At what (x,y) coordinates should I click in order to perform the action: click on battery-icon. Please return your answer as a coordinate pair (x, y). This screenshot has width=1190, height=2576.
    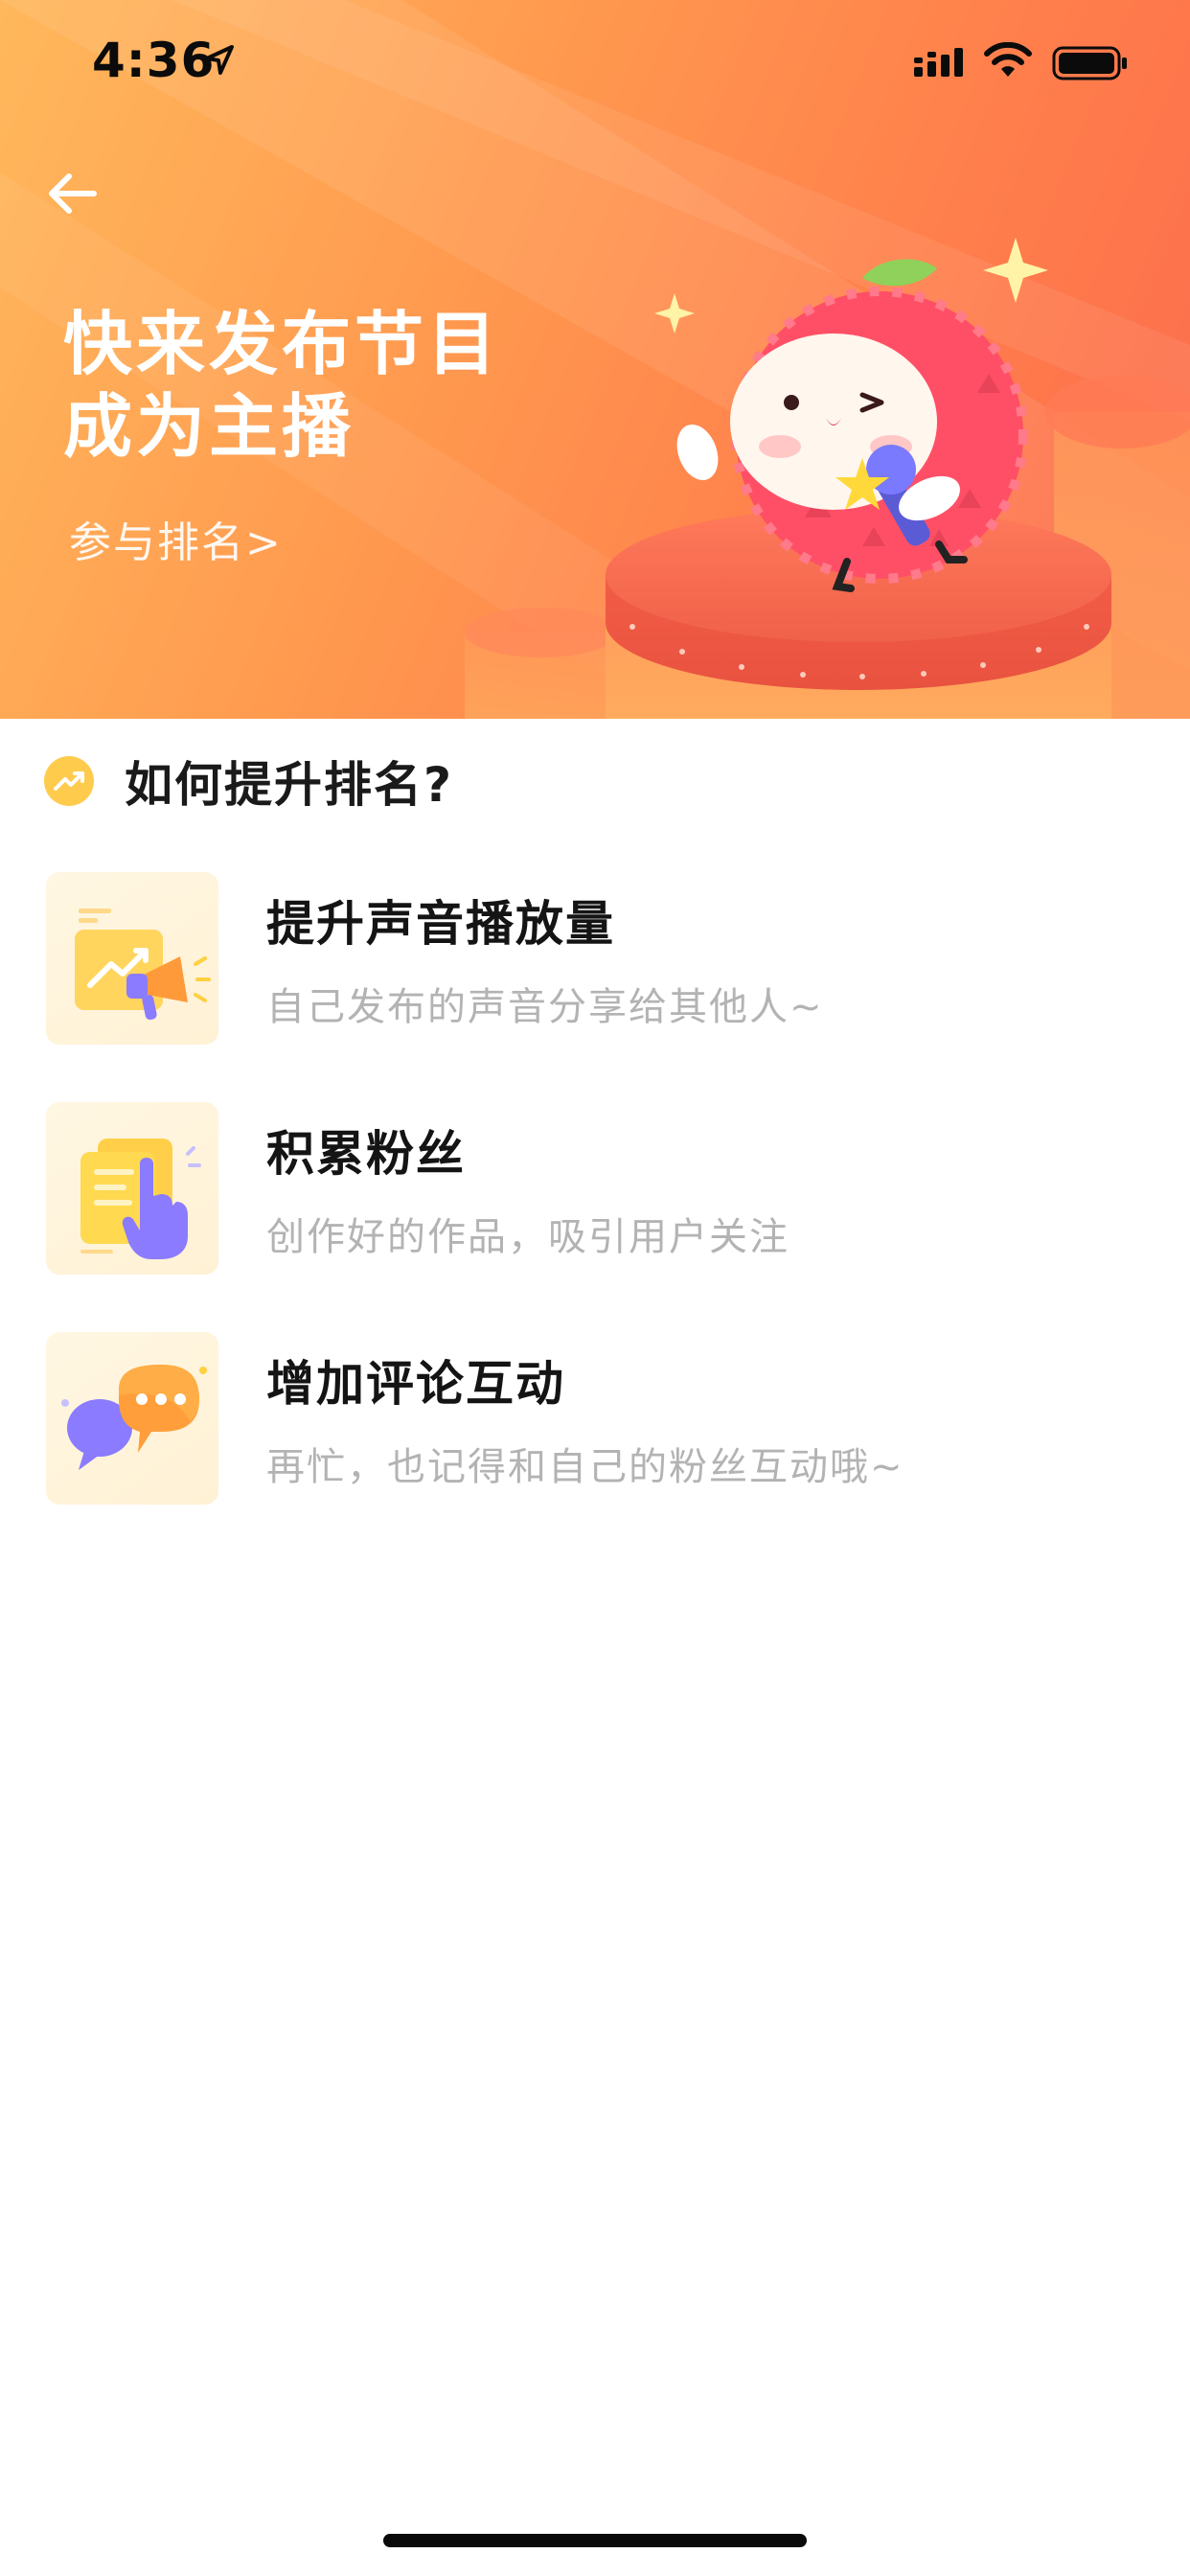
    Looking at the image, I should click on (1090, 63).